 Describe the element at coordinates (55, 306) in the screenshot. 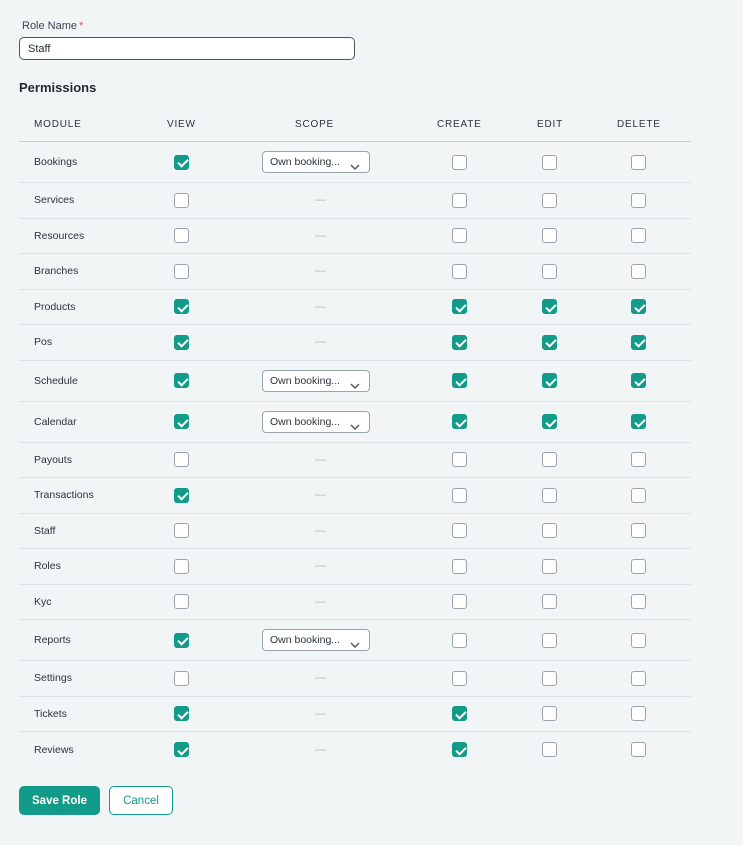

I see `module-name: Products` at that location.